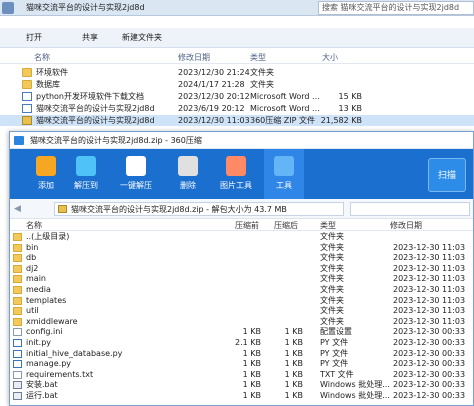  I want to click on explorer-row: 环境软件 2023/12/30 21:24 文件夹, so click(237, 72).